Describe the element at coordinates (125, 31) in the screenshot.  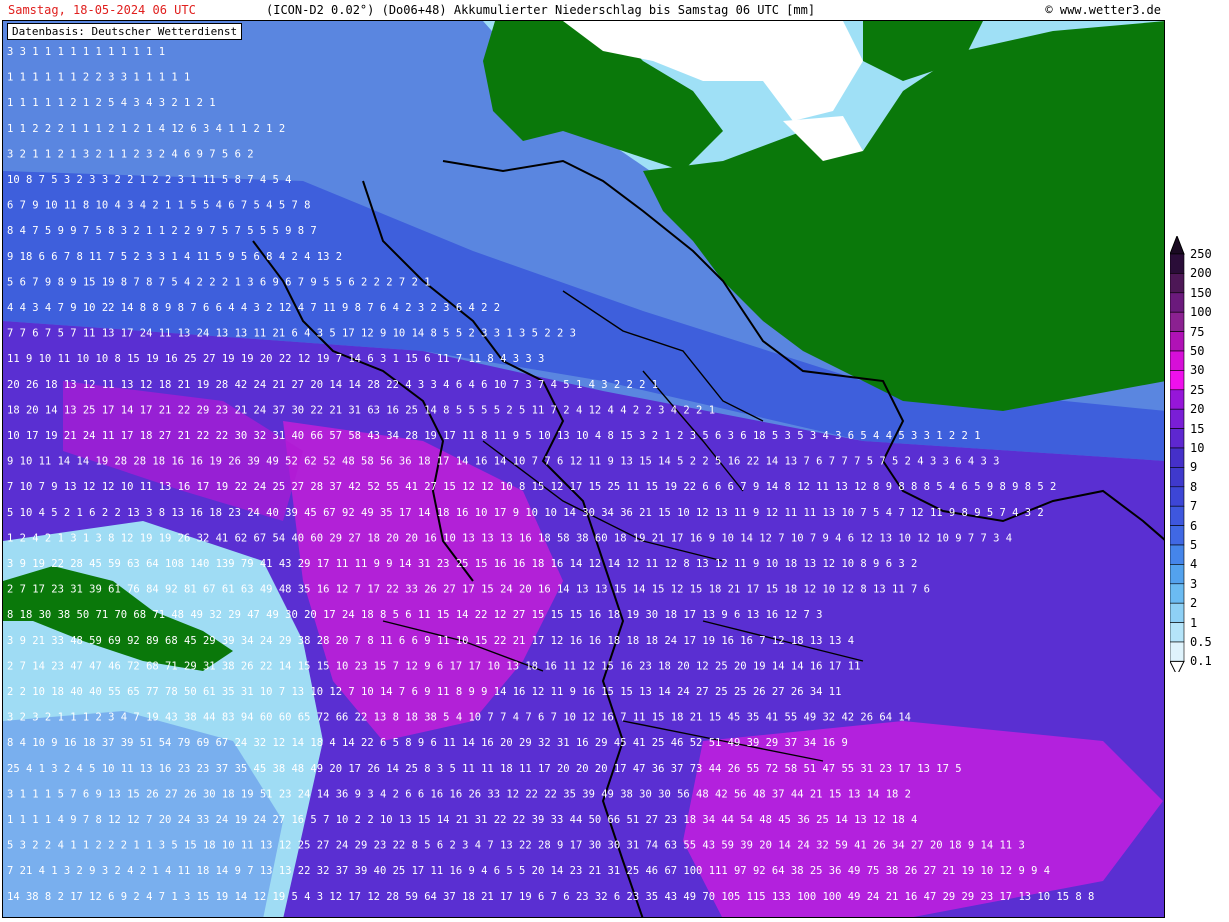
I see `source-label: Datenbasis: Deutscher Wetterdienst` at that location.